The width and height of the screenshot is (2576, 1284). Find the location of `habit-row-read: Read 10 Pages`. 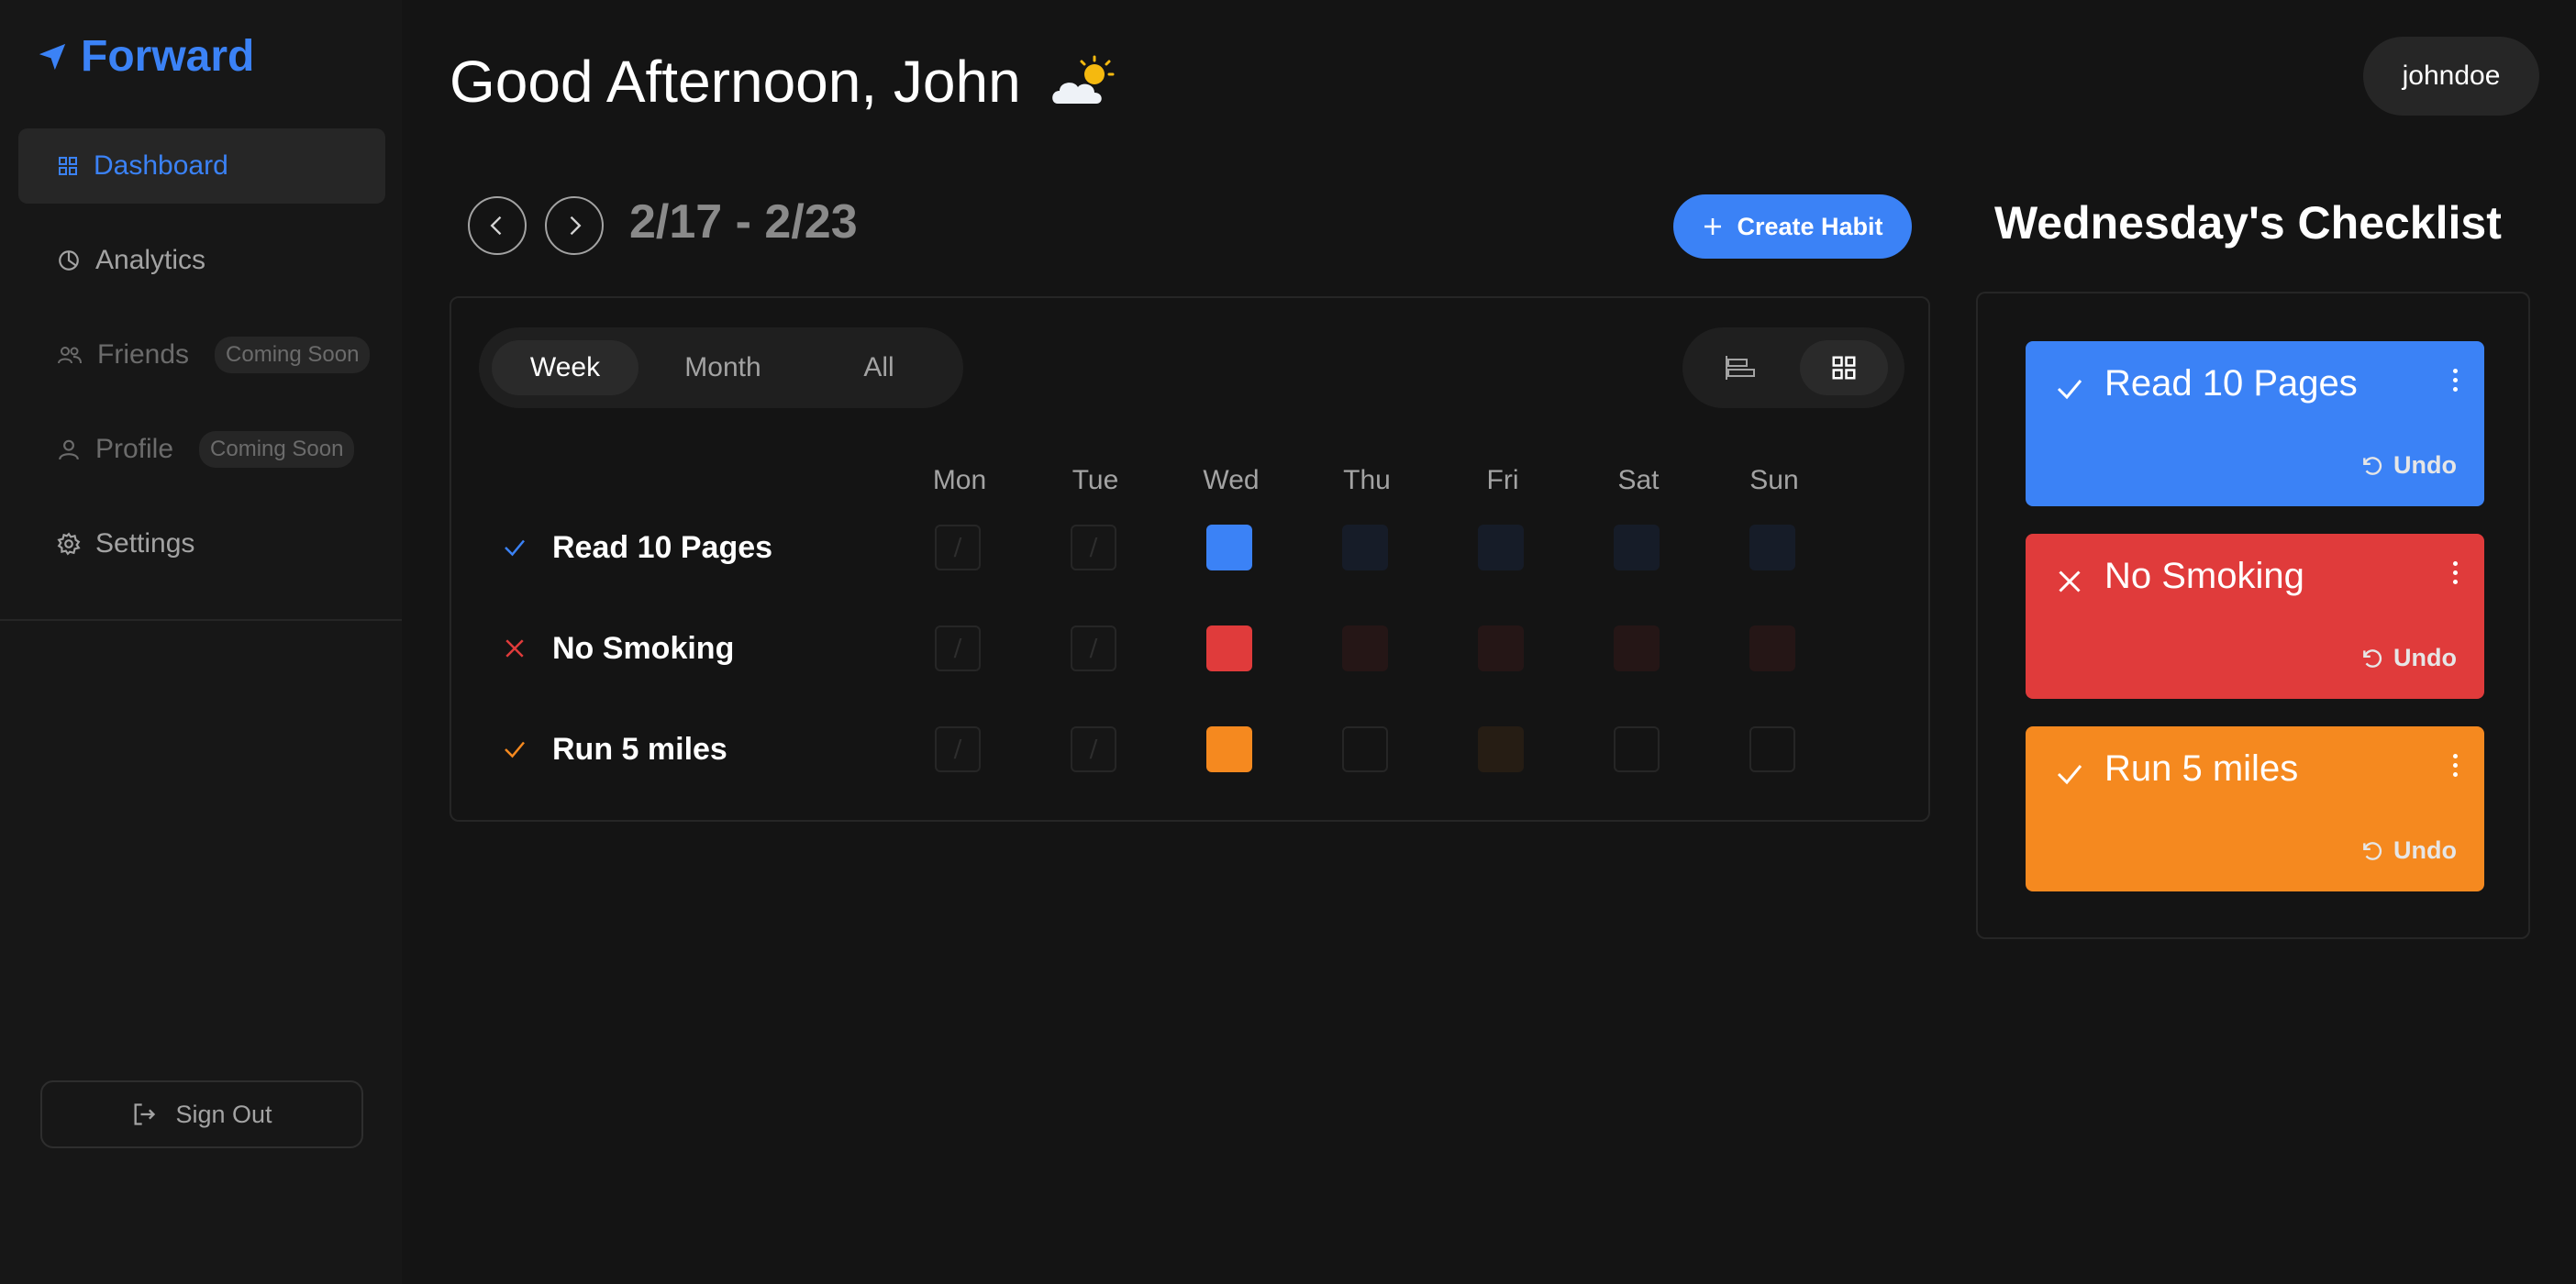

habit-row-read: Read 10 Pages is located at coordinates (636, 547).